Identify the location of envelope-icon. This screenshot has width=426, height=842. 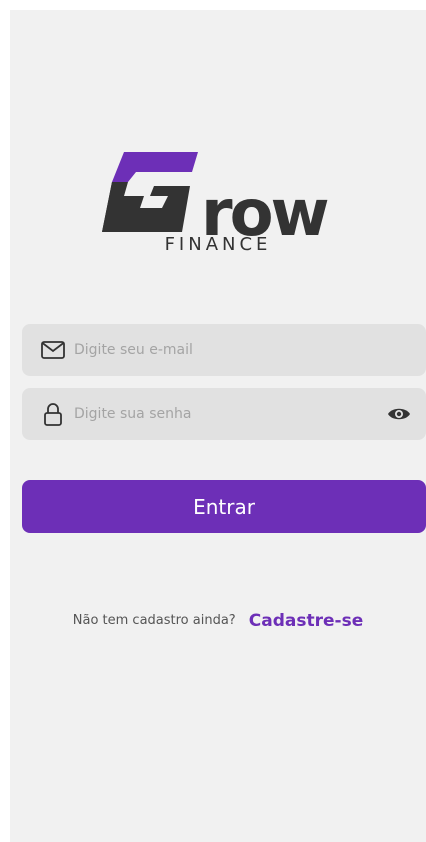
(53, 350).